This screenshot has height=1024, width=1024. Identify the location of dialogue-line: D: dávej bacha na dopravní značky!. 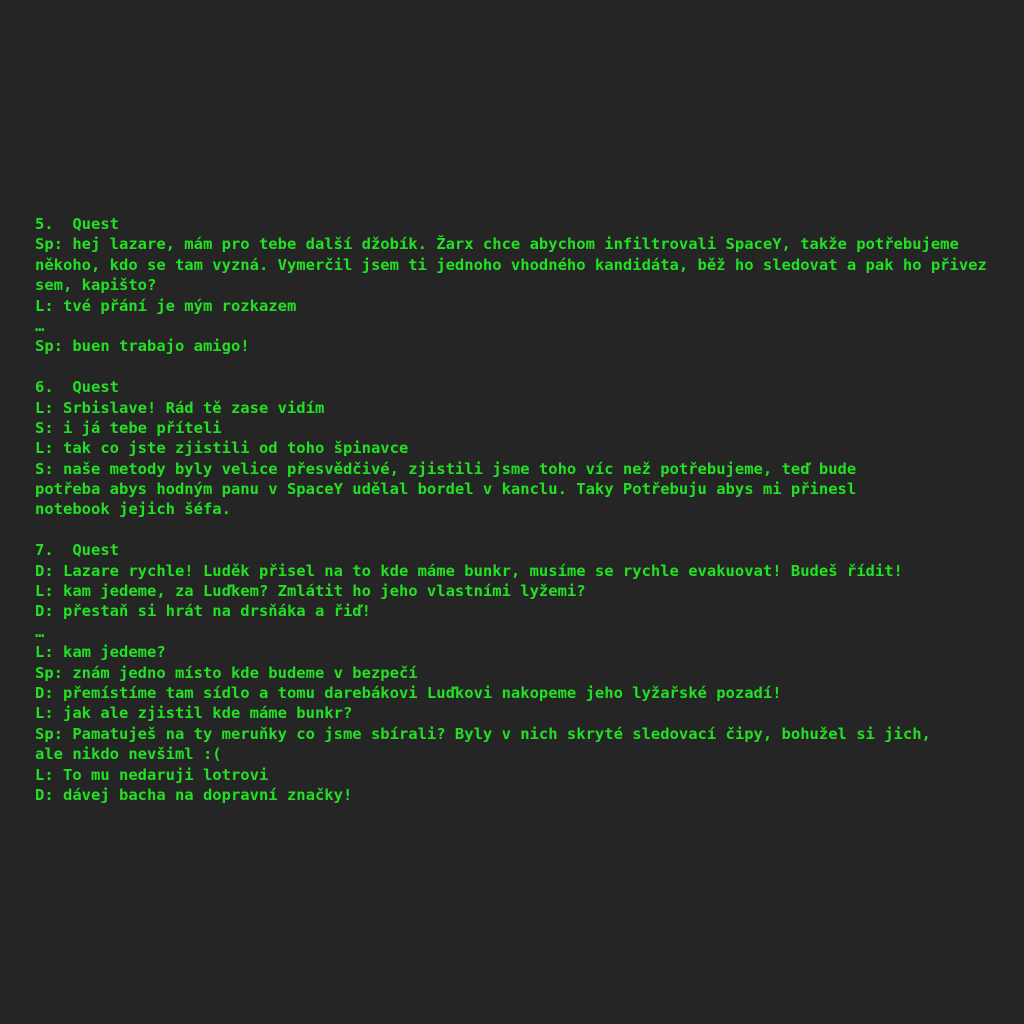
(194, 794).